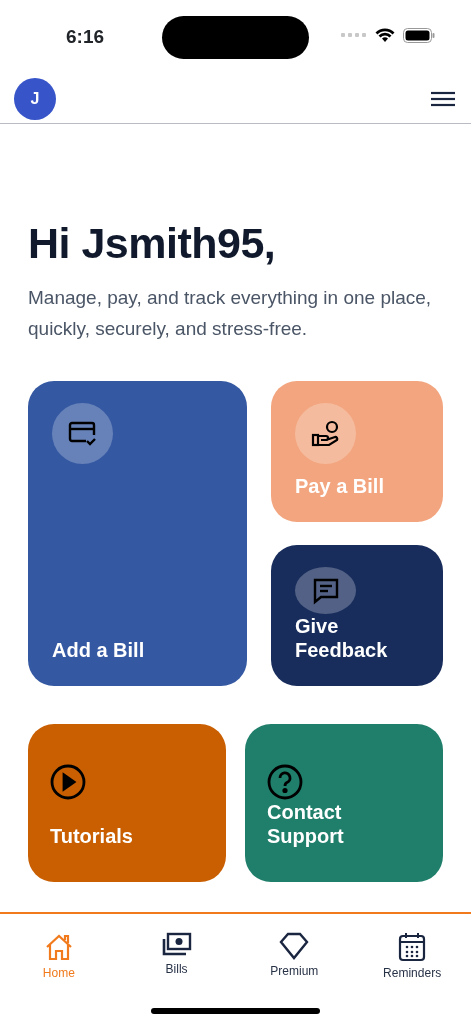 The width and height of the screenshot is (471, 1024). I want to click on status-time: 6:16, so click(86, 37).